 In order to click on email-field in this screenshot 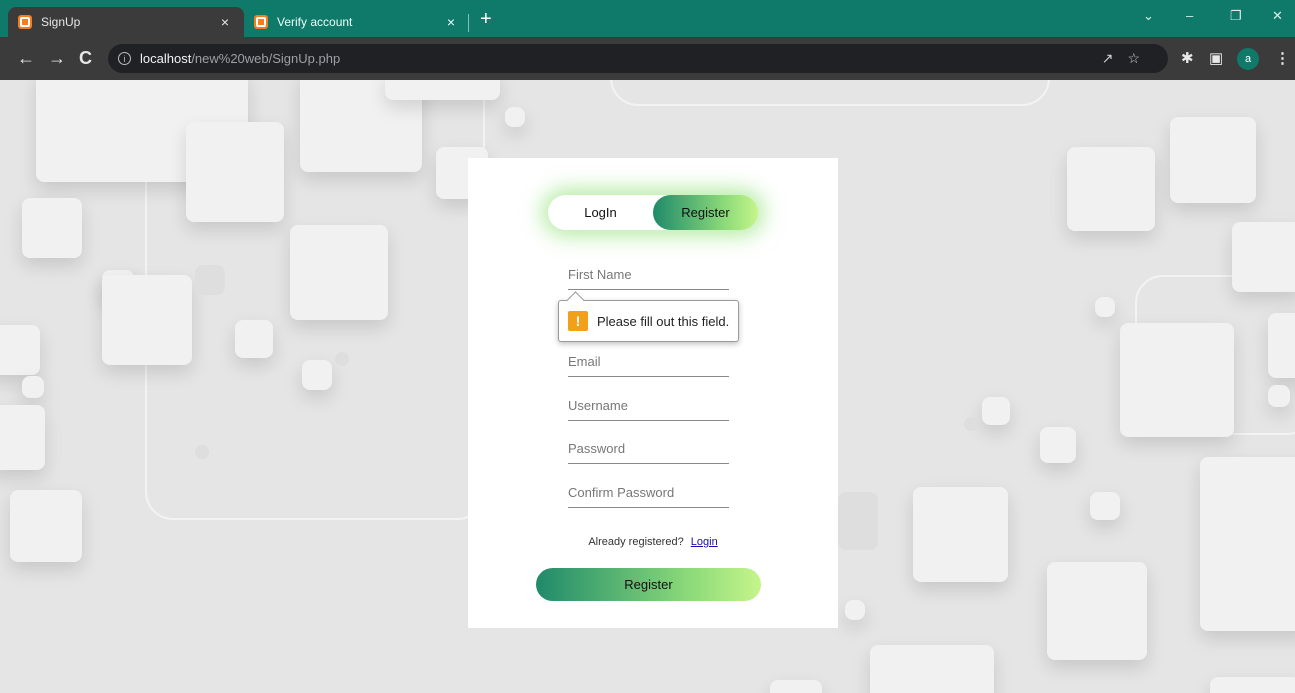, I will do `click(648, 362)`.